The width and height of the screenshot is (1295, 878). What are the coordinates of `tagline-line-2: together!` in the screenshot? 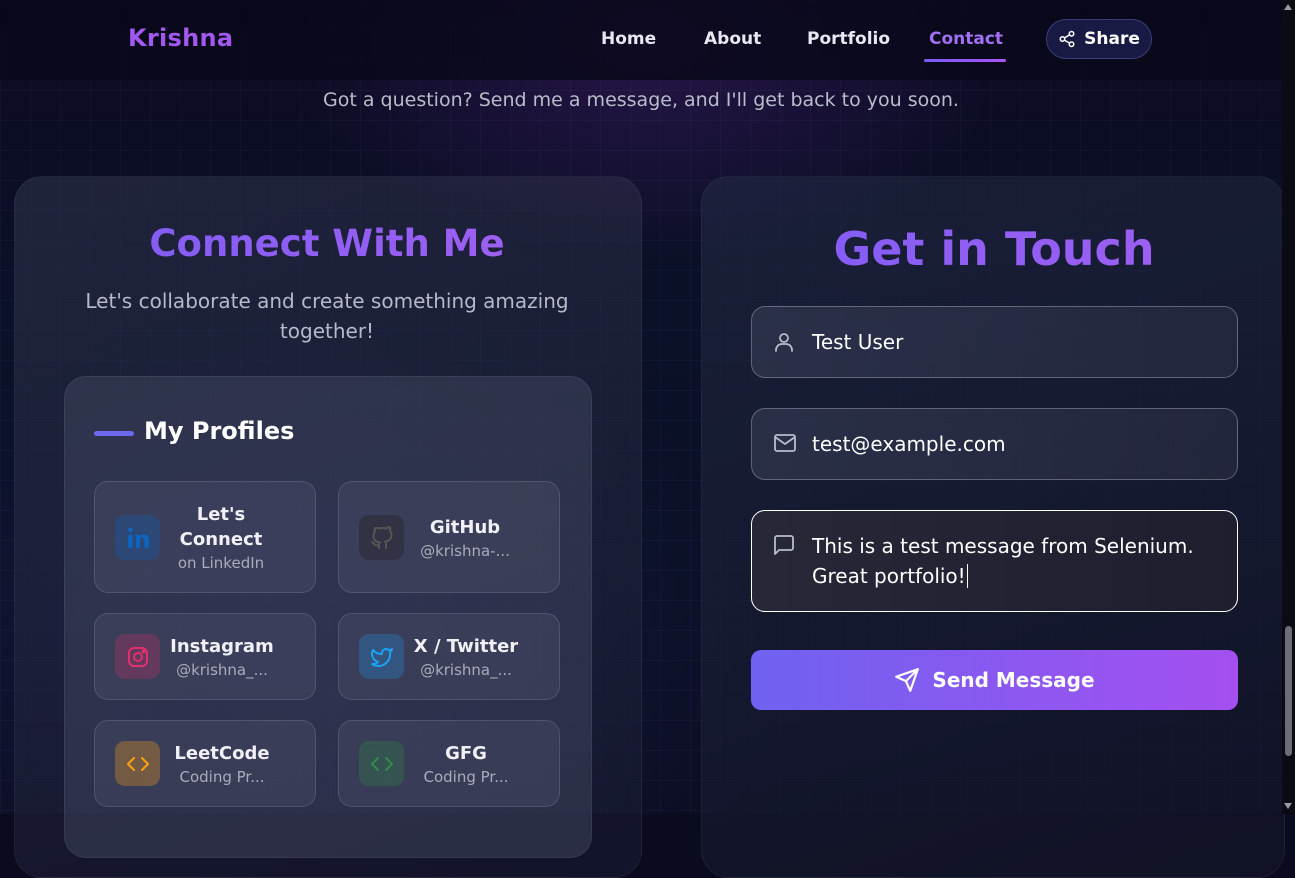 It's located at (327, 331).